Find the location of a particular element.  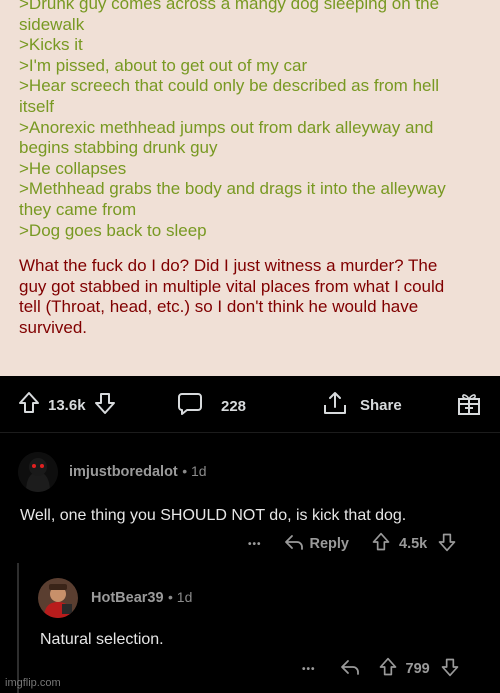

vote-count: 799 is located at coordinates (417, 669).